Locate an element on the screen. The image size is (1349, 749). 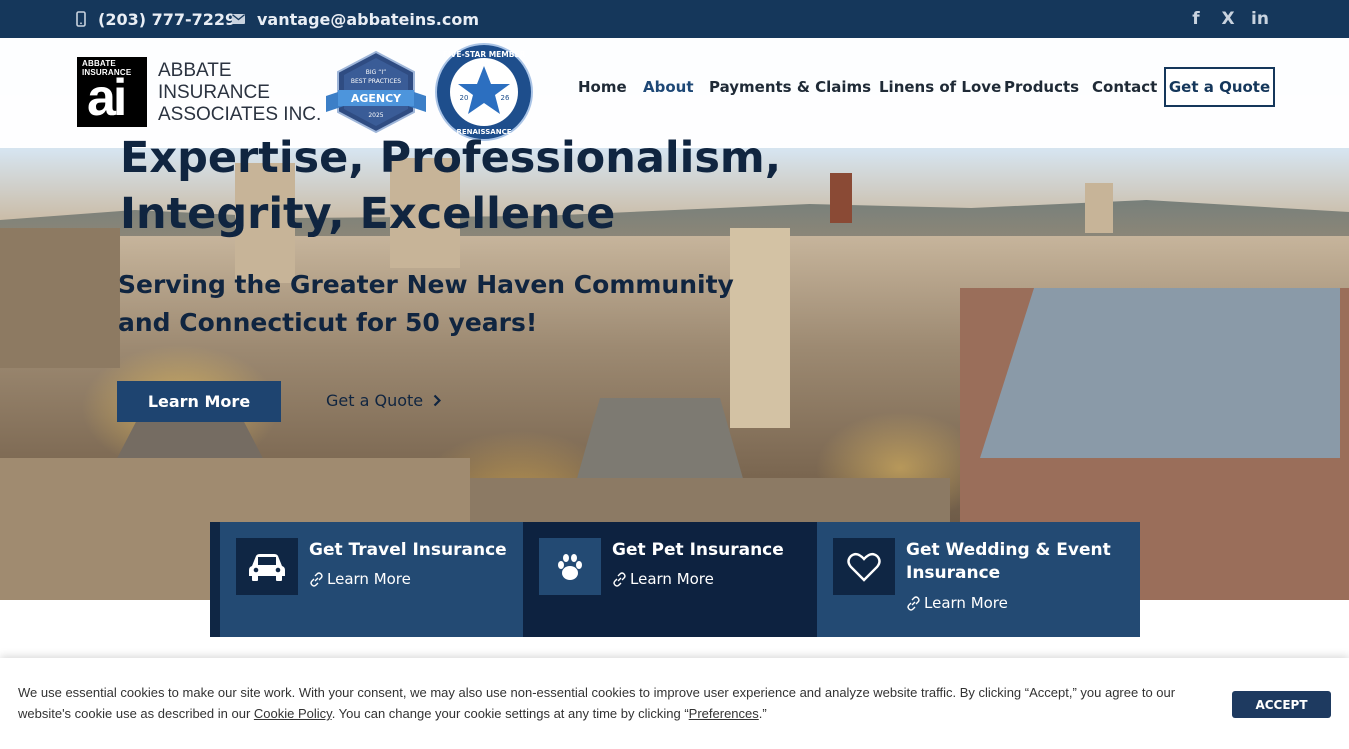
envelope-icon is located at coordinates (238, 19).